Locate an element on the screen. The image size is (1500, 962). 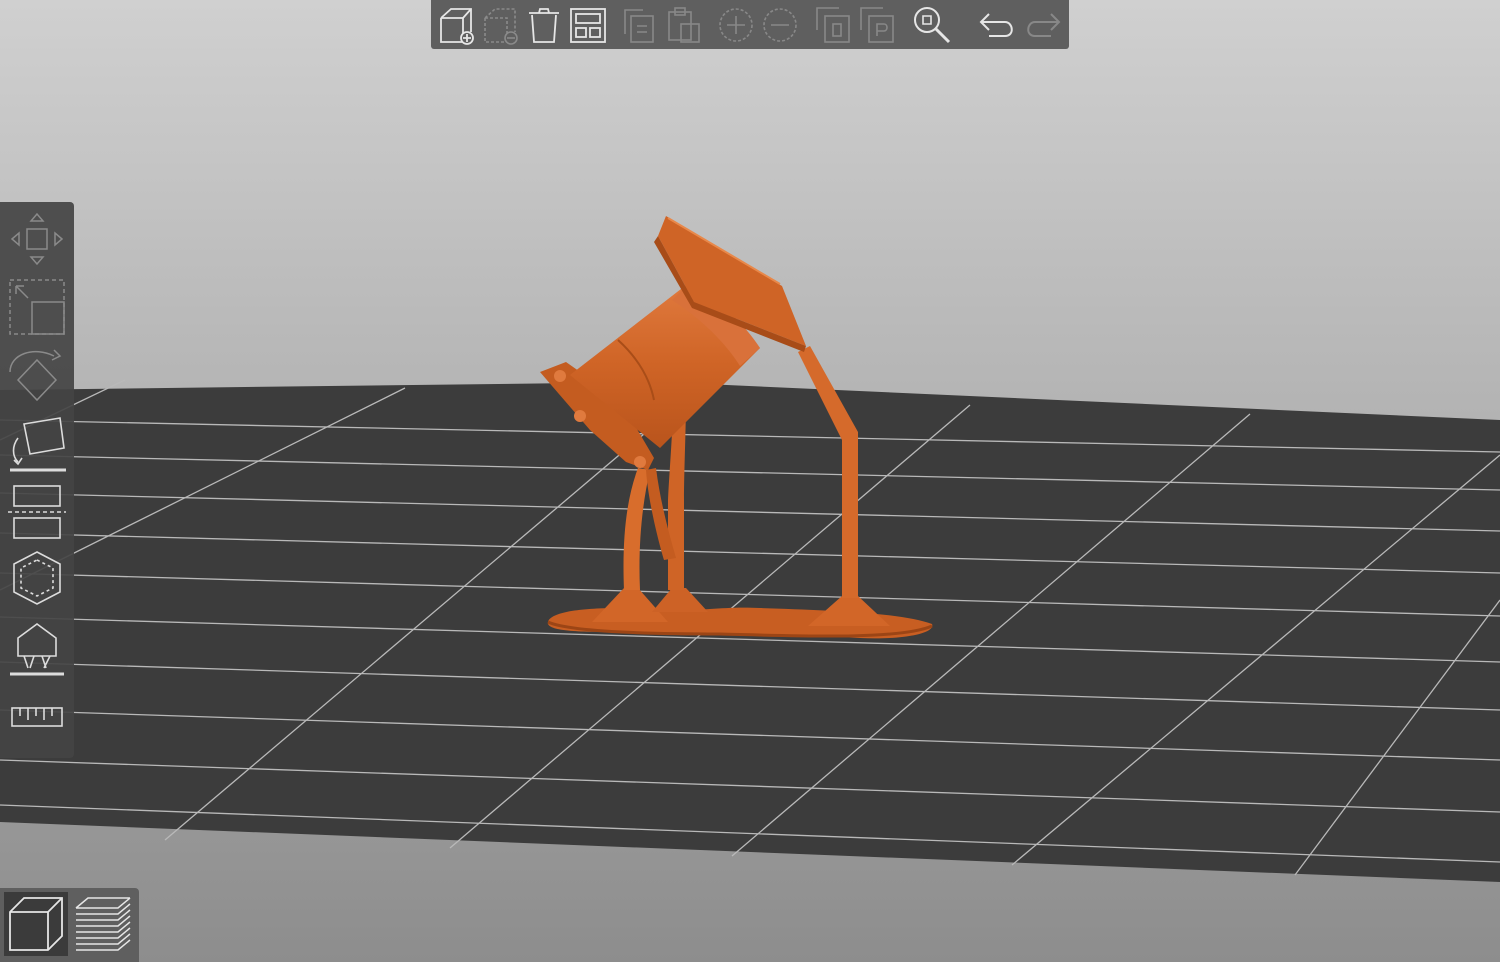
support-points-icon is located at coordinates (37, 649).